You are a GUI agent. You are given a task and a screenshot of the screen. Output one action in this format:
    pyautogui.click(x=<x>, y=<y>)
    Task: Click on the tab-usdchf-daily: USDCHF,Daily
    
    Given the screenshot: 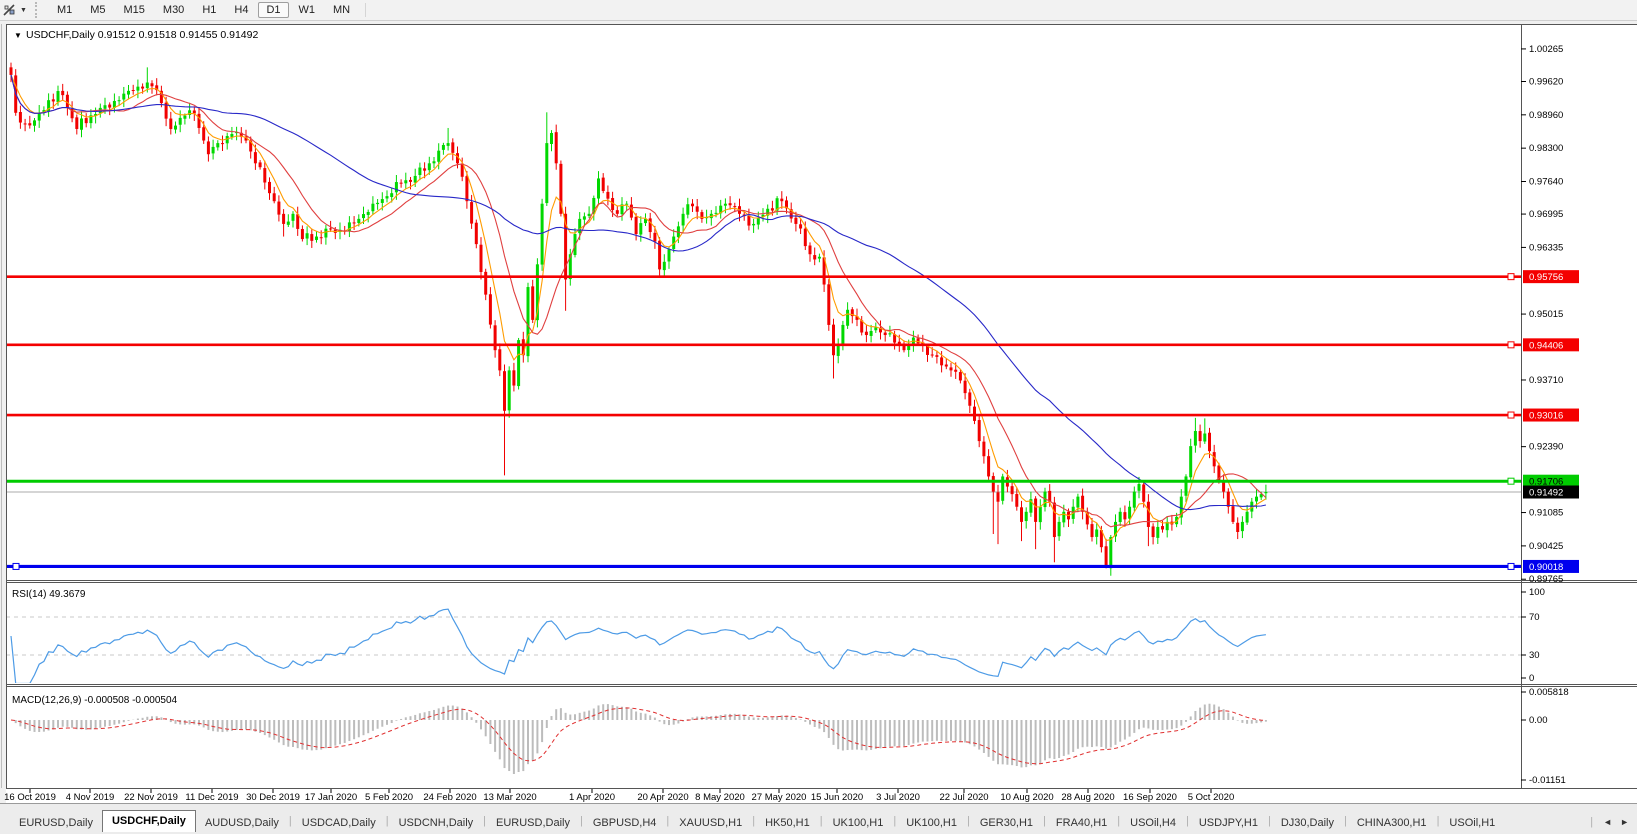 What is the action you would take?
    pyautogui.click(x=148, y=821)
    